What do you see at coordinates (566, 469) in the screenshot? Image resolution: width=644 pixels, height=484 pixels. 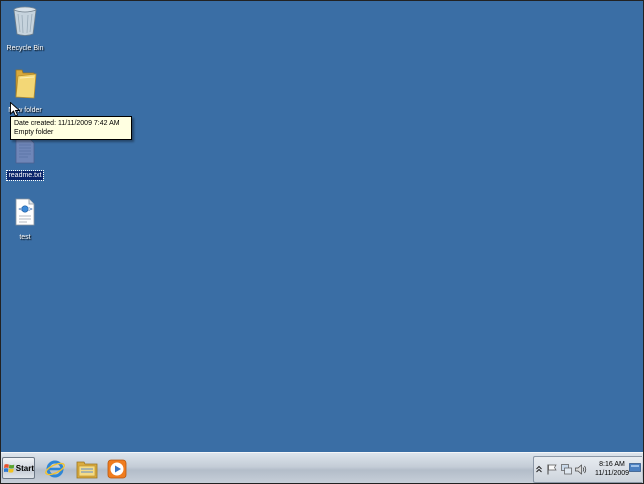 I see `network-icon` at bounding box center [566, 469].